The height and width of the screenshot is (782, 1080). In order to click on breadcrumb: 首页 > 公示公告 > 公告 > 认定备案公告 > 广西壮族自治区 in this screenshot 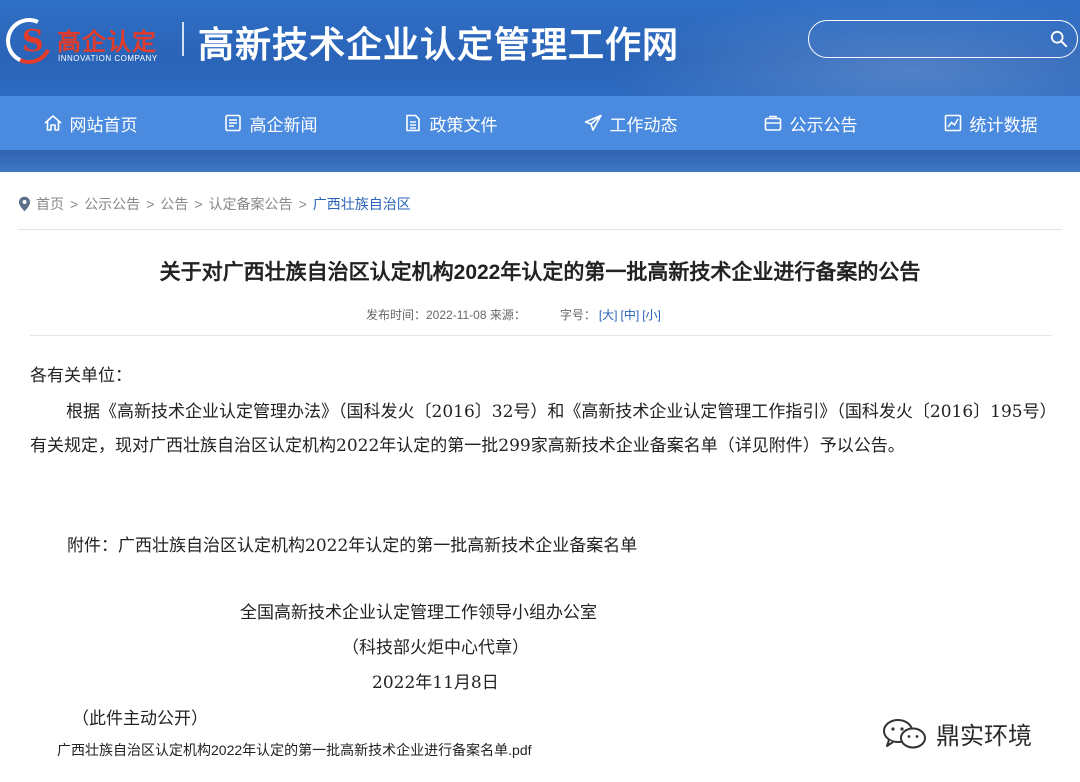, I will do `click(217, 204)`.